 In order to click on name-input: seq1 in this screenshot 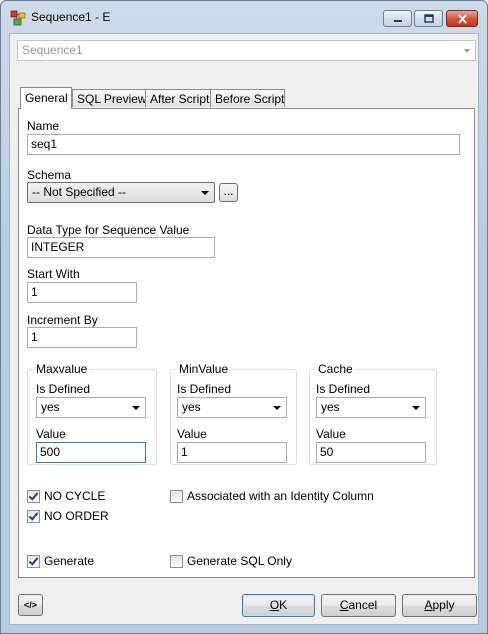, I will do `click(243, 144)`.